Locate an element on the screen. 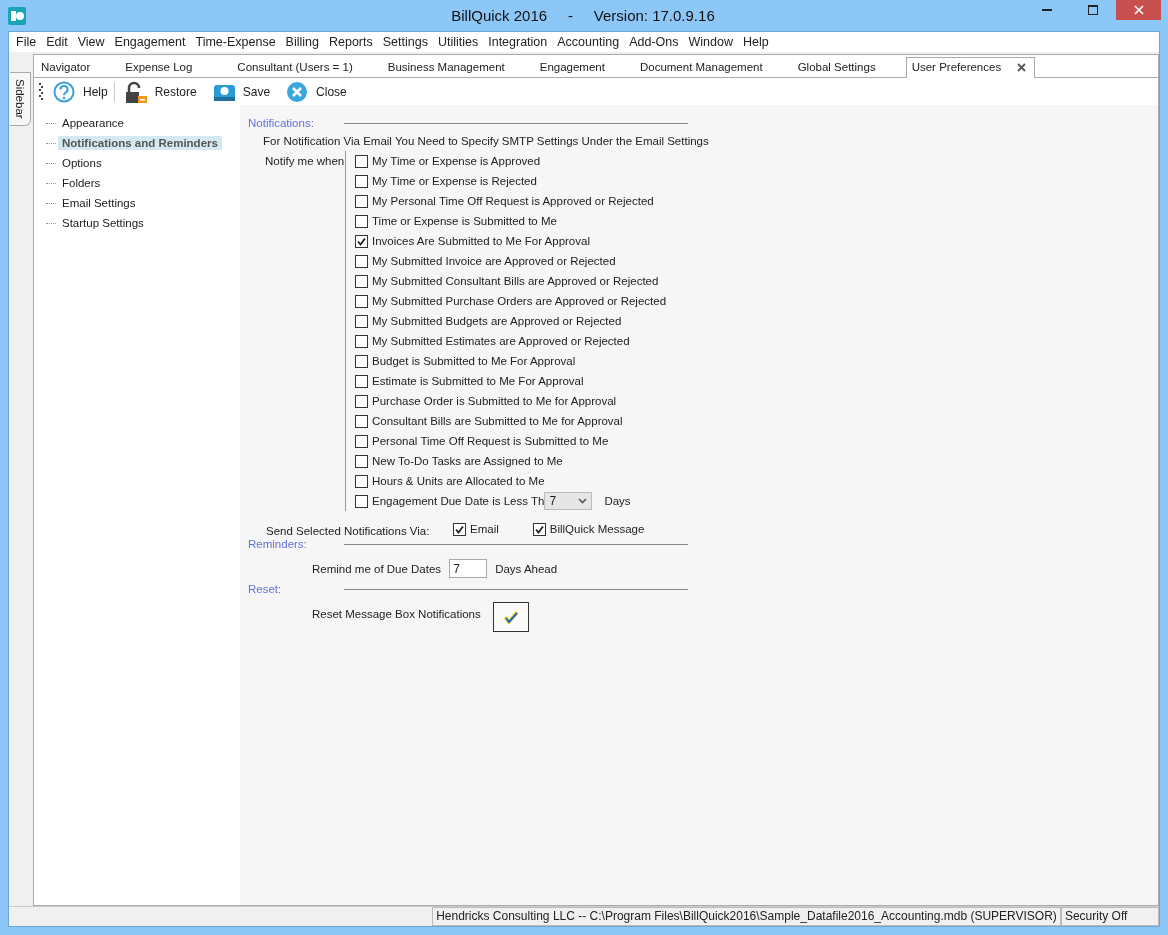  tab: Navigator is located at coordinates (78, 67).